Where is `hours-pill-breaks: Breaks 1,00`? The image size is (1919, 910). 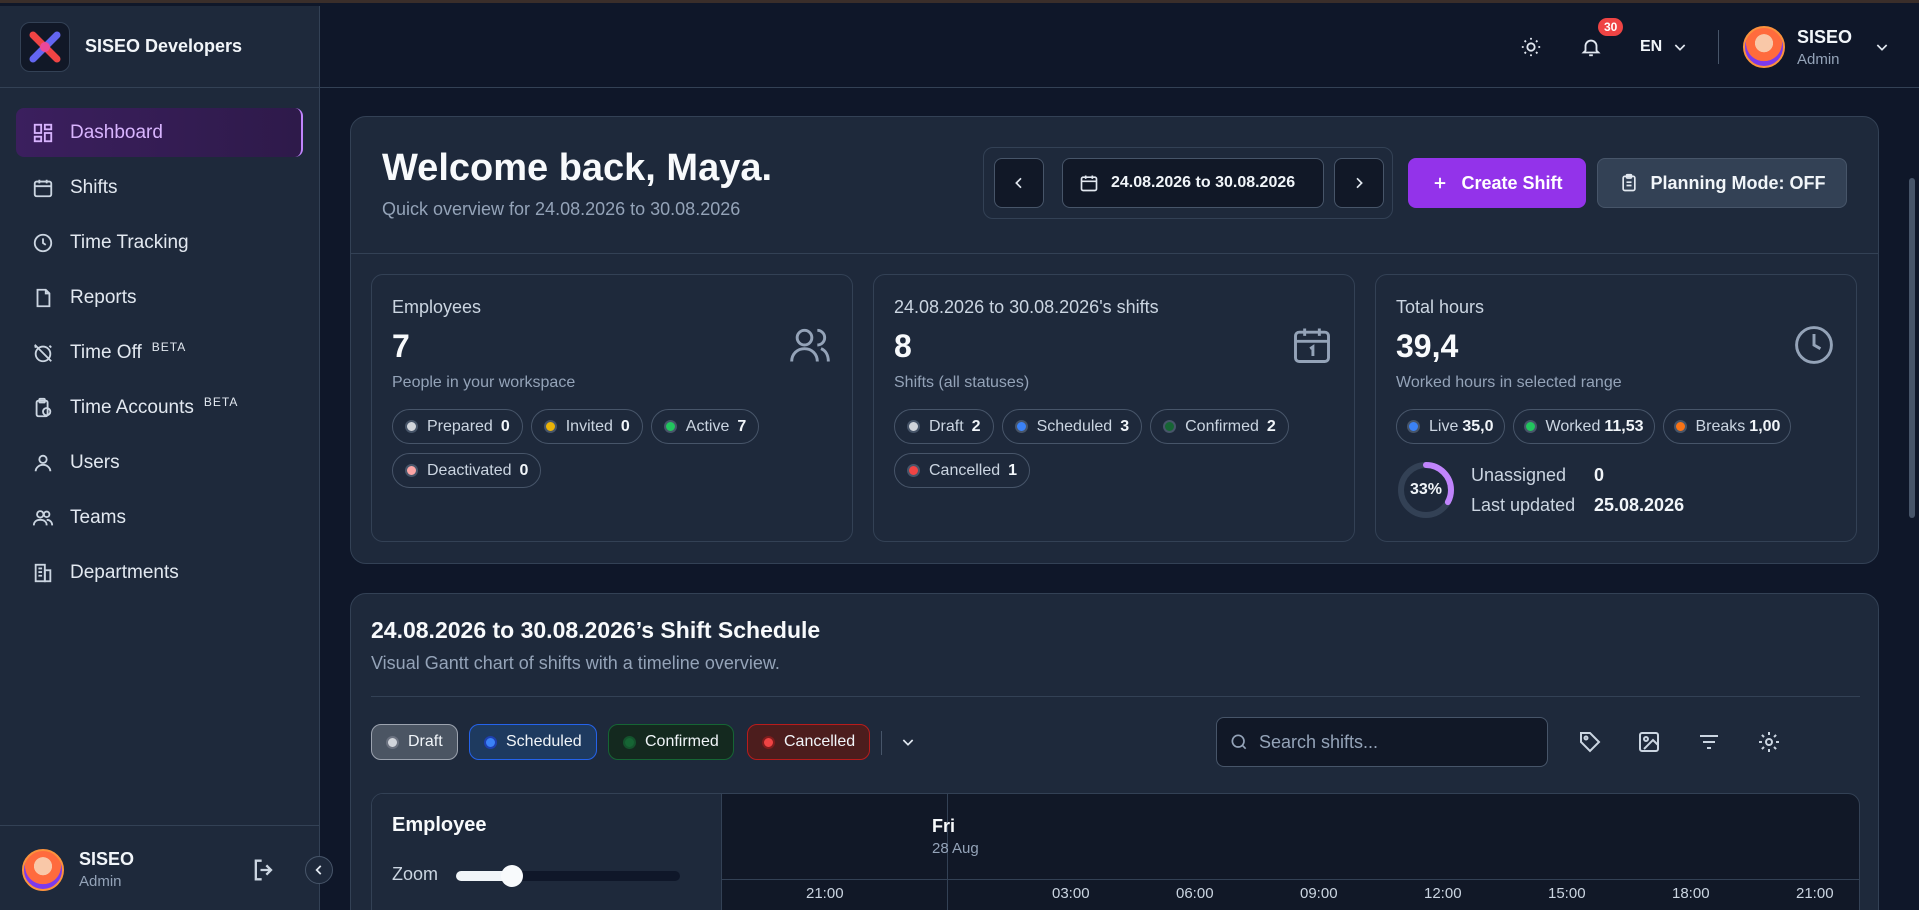 hours-pill-breaks: Breaks 1,00 is located at coordinates (1727, 426).